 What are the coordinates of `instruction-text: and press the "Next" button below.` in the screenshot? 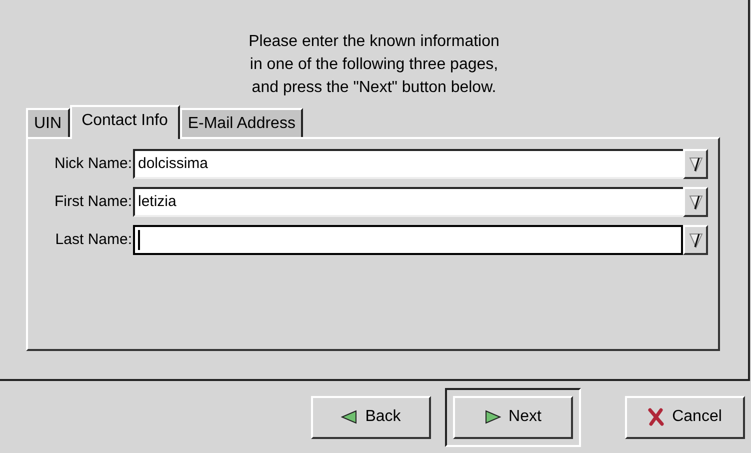 It's located at (374, 88).